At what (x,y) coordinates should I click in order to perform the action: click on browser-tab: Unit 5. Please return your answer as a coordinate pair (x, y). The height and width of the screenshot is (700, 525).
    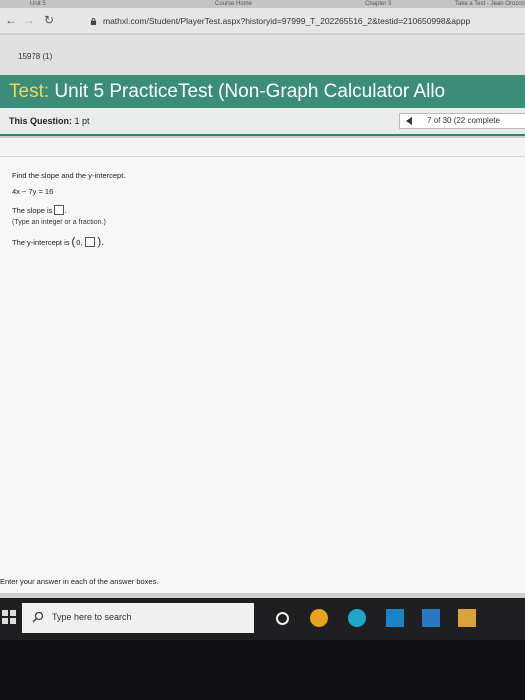
    Looking at the image, I should click on (60, 4).